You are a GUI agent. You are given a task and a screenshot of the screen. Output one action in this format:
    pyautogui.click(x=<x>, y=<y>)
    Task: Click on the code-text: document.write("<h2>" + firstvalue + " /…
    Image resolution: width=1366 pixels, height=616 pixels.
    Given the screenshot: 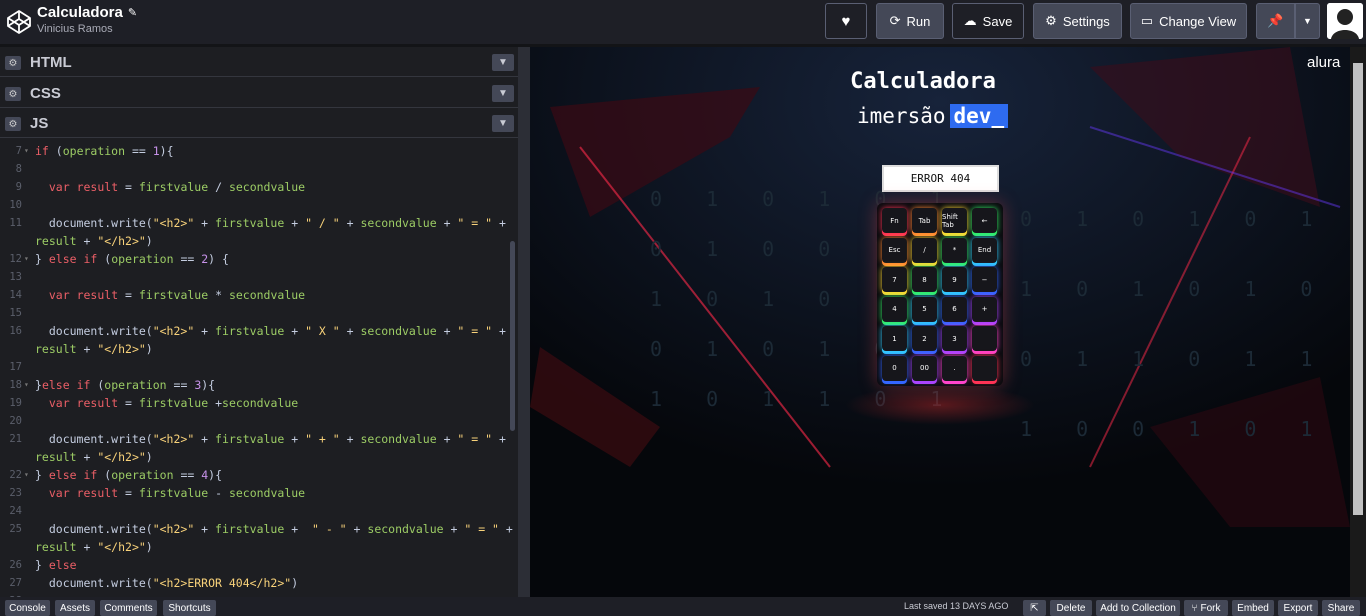 What is the action you would take?
    pyautogui.click(x=270, y=223)
    